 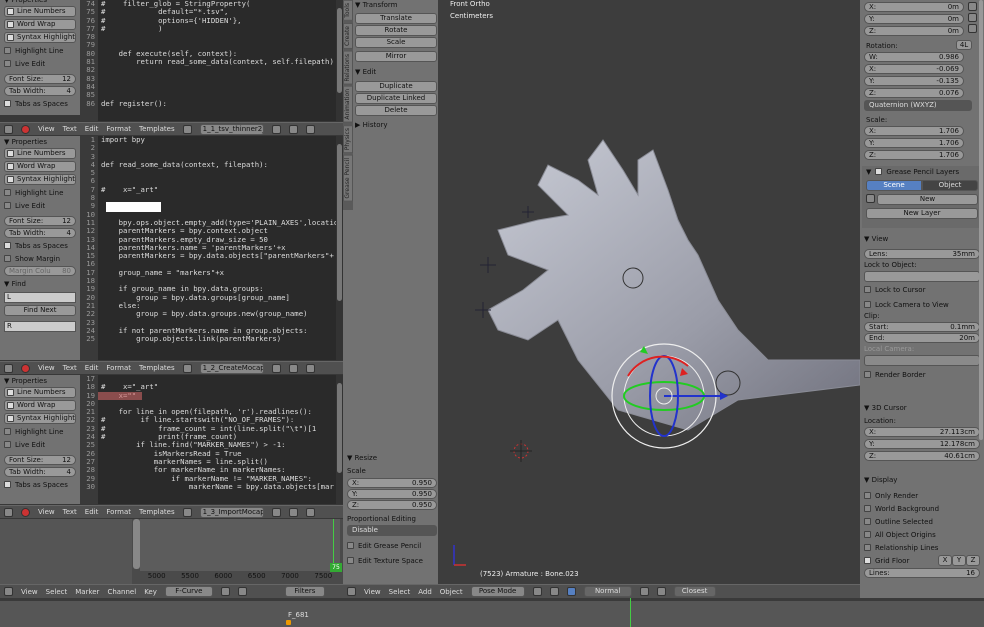 What do you see at coordinates (392, 494) in the screenshot?
I see `resize-y-field: Y: 0.950` at bounding box center [392, 494].